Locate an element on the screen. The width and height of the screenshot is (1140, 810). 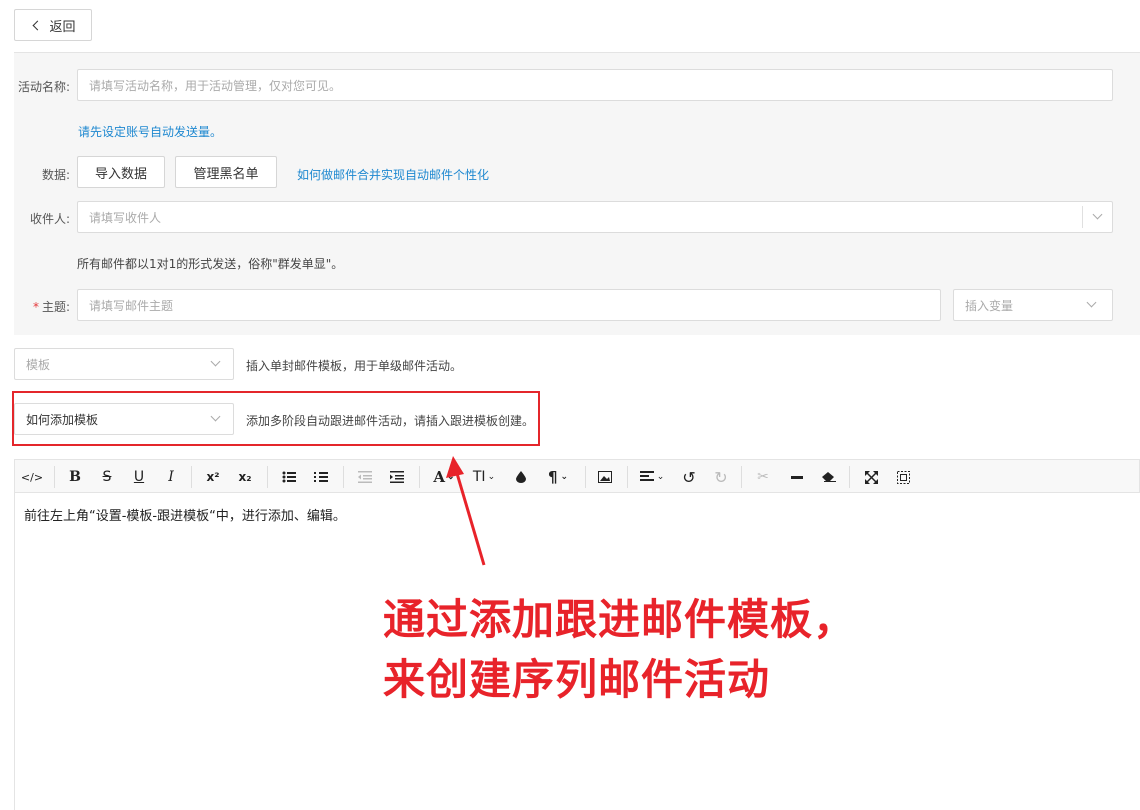
annotation-line-2: 来创建序列邮件活动 is located at coordinates (577, 679).